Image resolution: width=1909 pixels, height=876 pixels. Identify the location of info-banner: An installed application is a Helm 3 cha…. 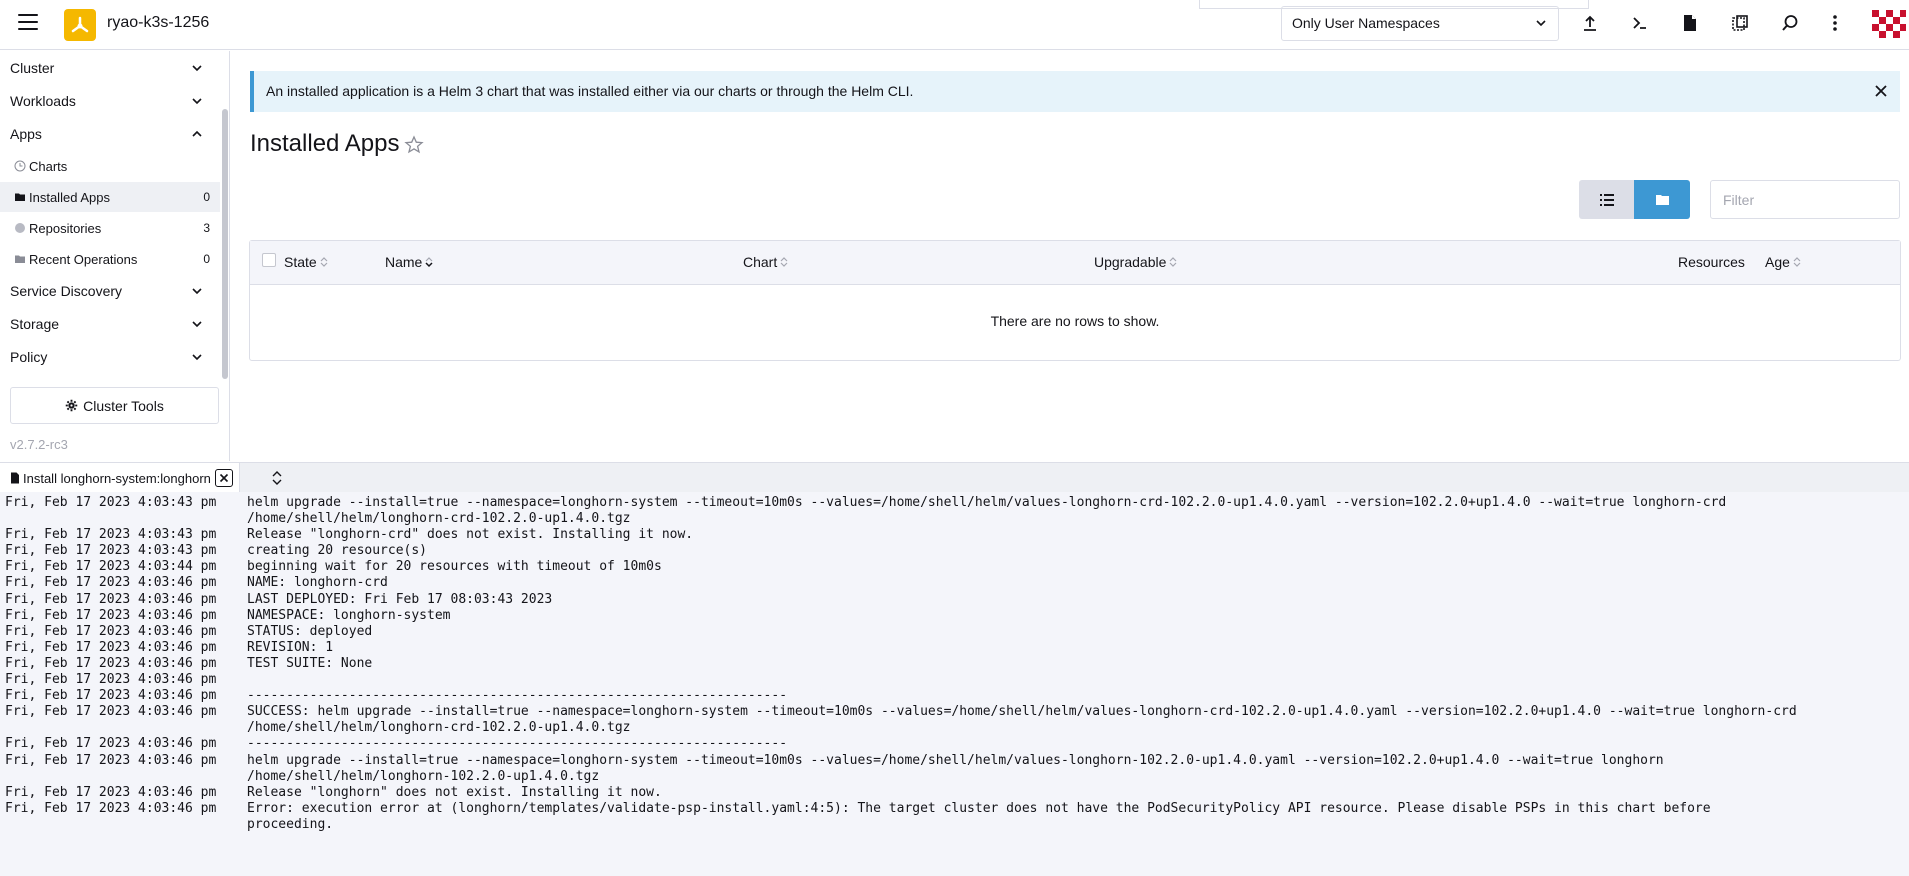
(1075, 91).